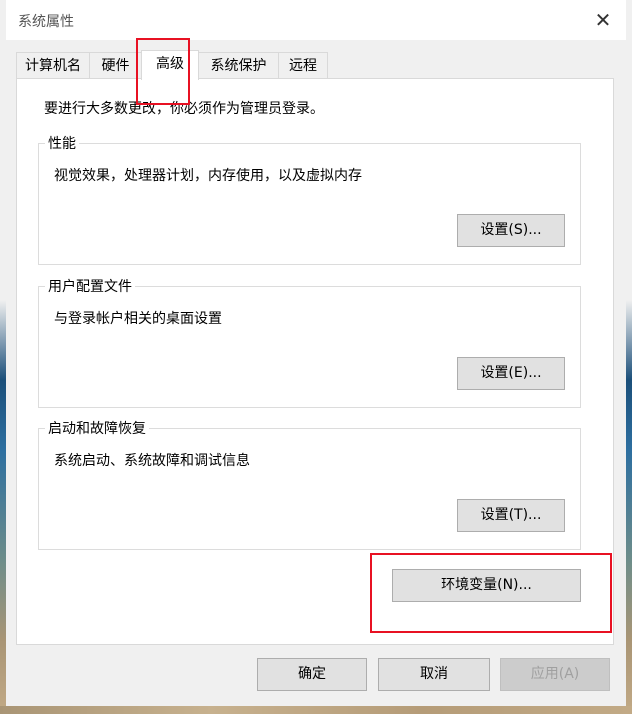 The image size is (632, 714). What do you see at coordinates (152, 461) in the screenshot?
I see `startup-recovery-description: 系统启动、系统故障和调试信息` at bounding box center [152, 461].